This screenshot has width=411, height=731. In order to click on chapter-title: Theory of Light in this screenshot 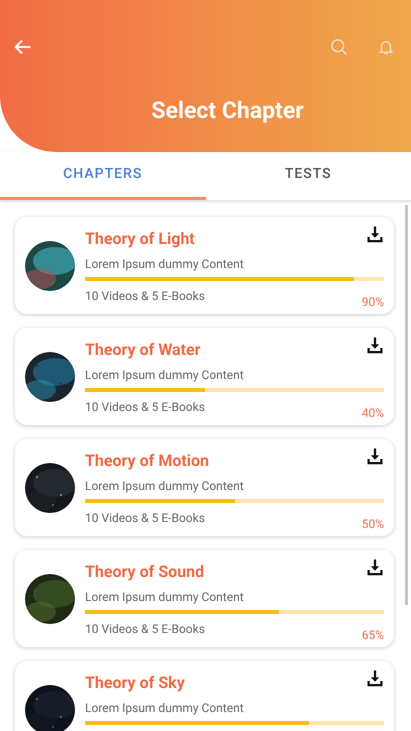, I will do `click(140, 239)`.